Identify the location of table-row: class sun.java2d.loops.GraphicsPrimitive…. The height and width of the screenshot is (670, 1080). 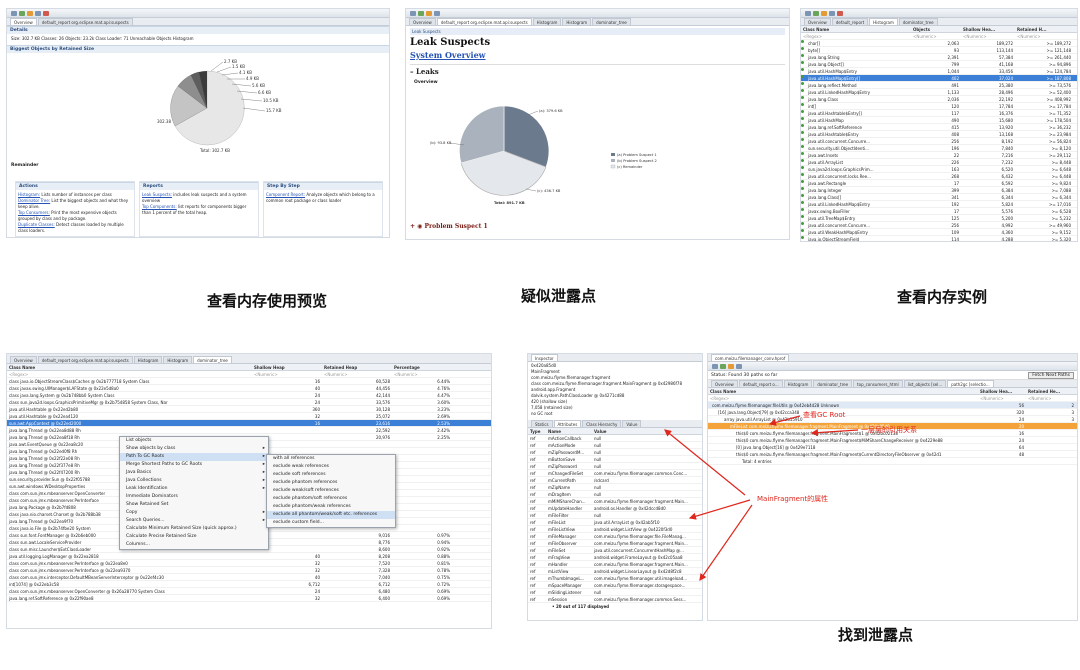
(249, 402).